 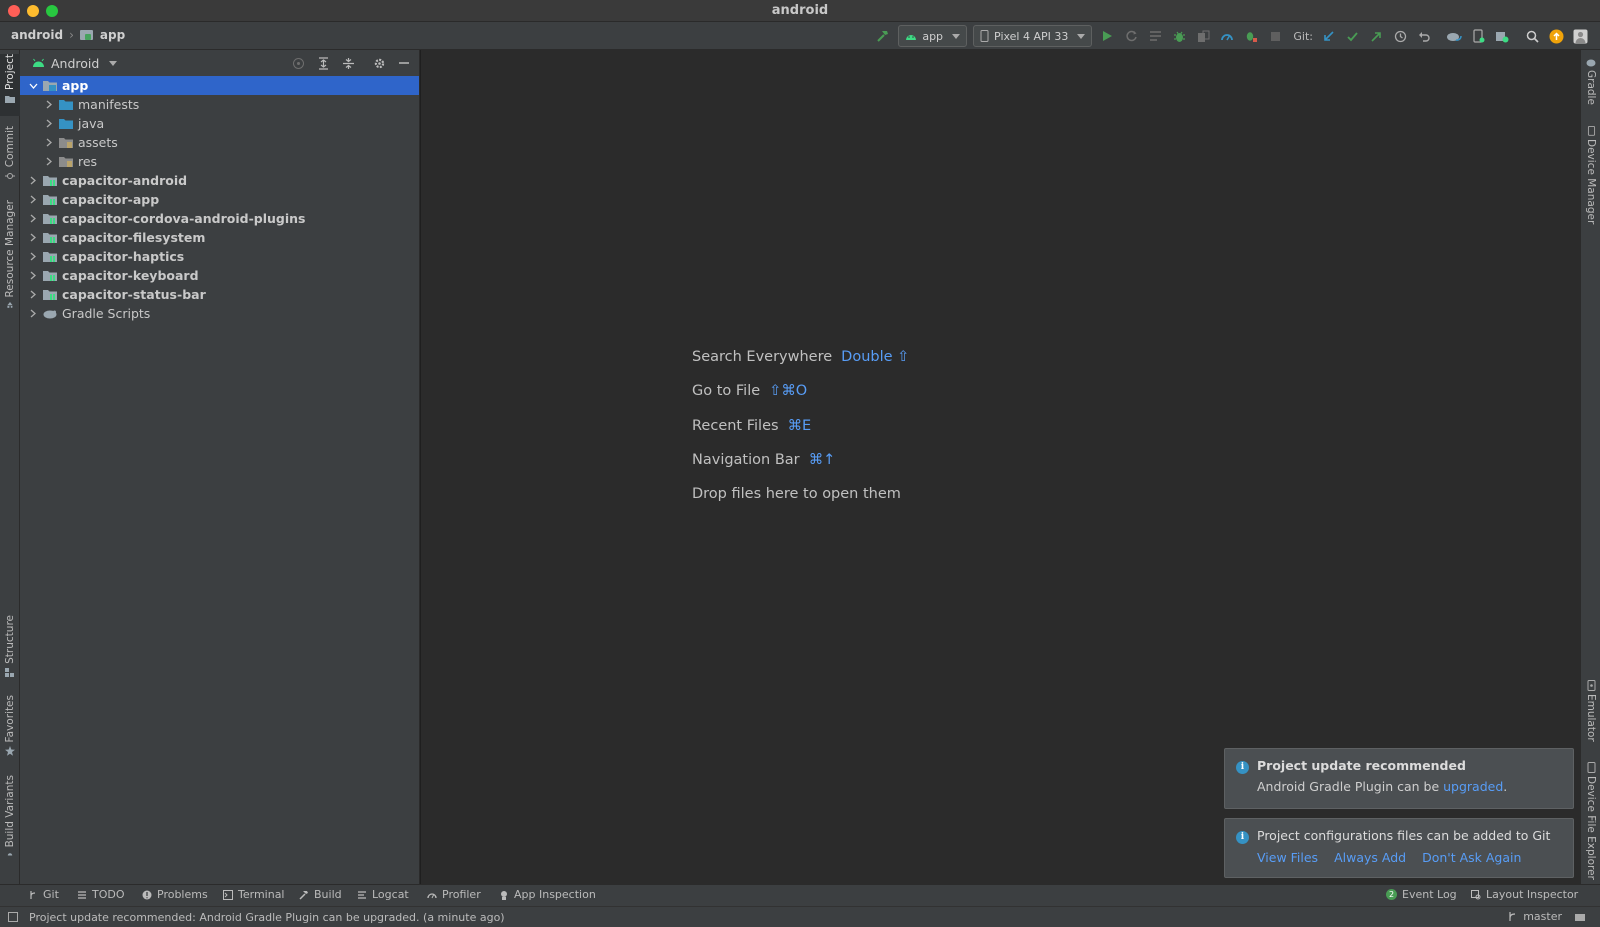 What do you see at coordinates (219, 85) in the screenshot?
I see `tree-node: app` at bounding box center [219, 85].